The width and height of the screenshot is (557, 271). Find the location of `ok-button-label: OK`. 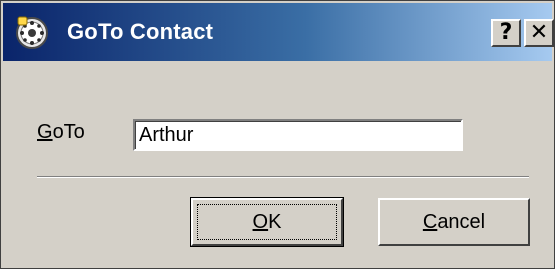

ok-button-label: OK is located at coordinates (267, 222).